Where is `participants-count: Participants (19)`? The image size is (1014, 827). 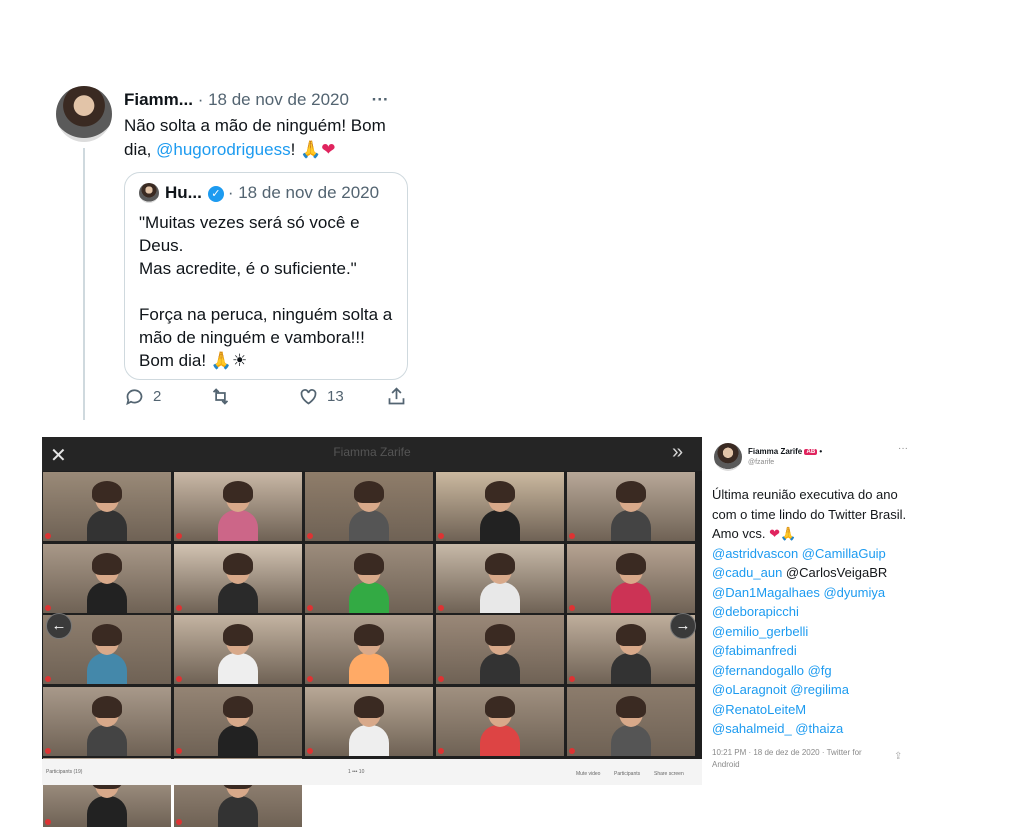
participants-count: Participants (19) is located at coordinates (64, 772).